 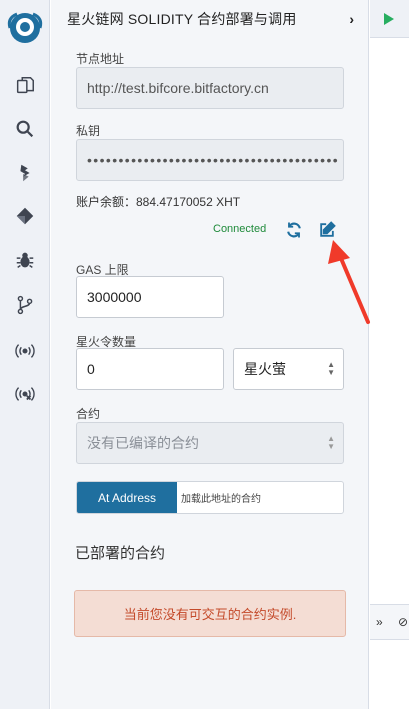 I want to click on deployed-contracts-title: 已部署的合约, so click(x=120, y=553).